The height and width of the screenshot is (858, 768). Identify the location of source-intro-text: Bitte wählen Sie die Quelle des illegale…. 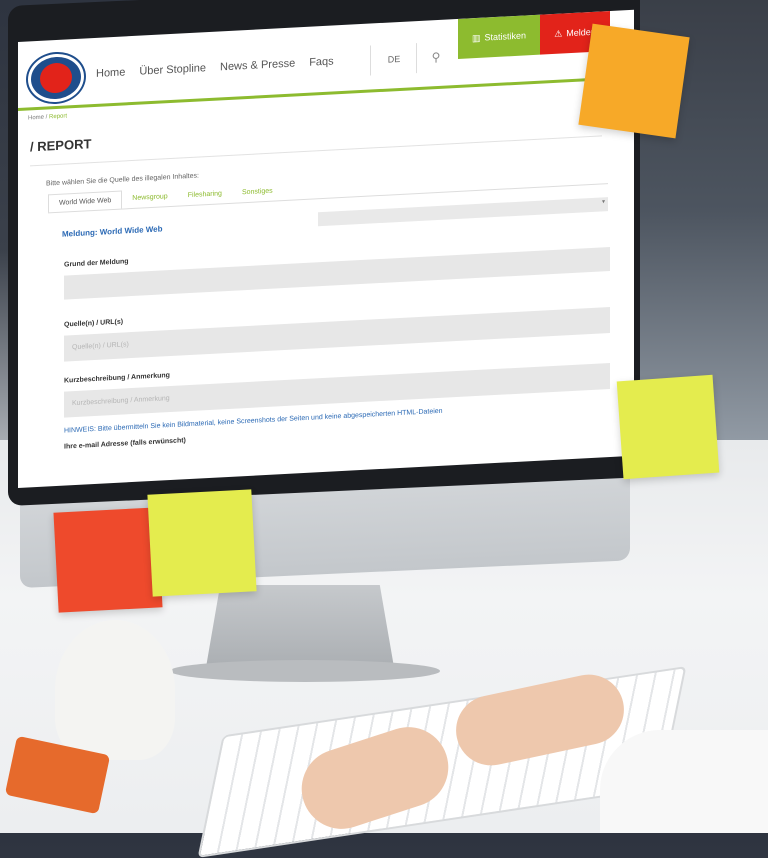
(122, 180).